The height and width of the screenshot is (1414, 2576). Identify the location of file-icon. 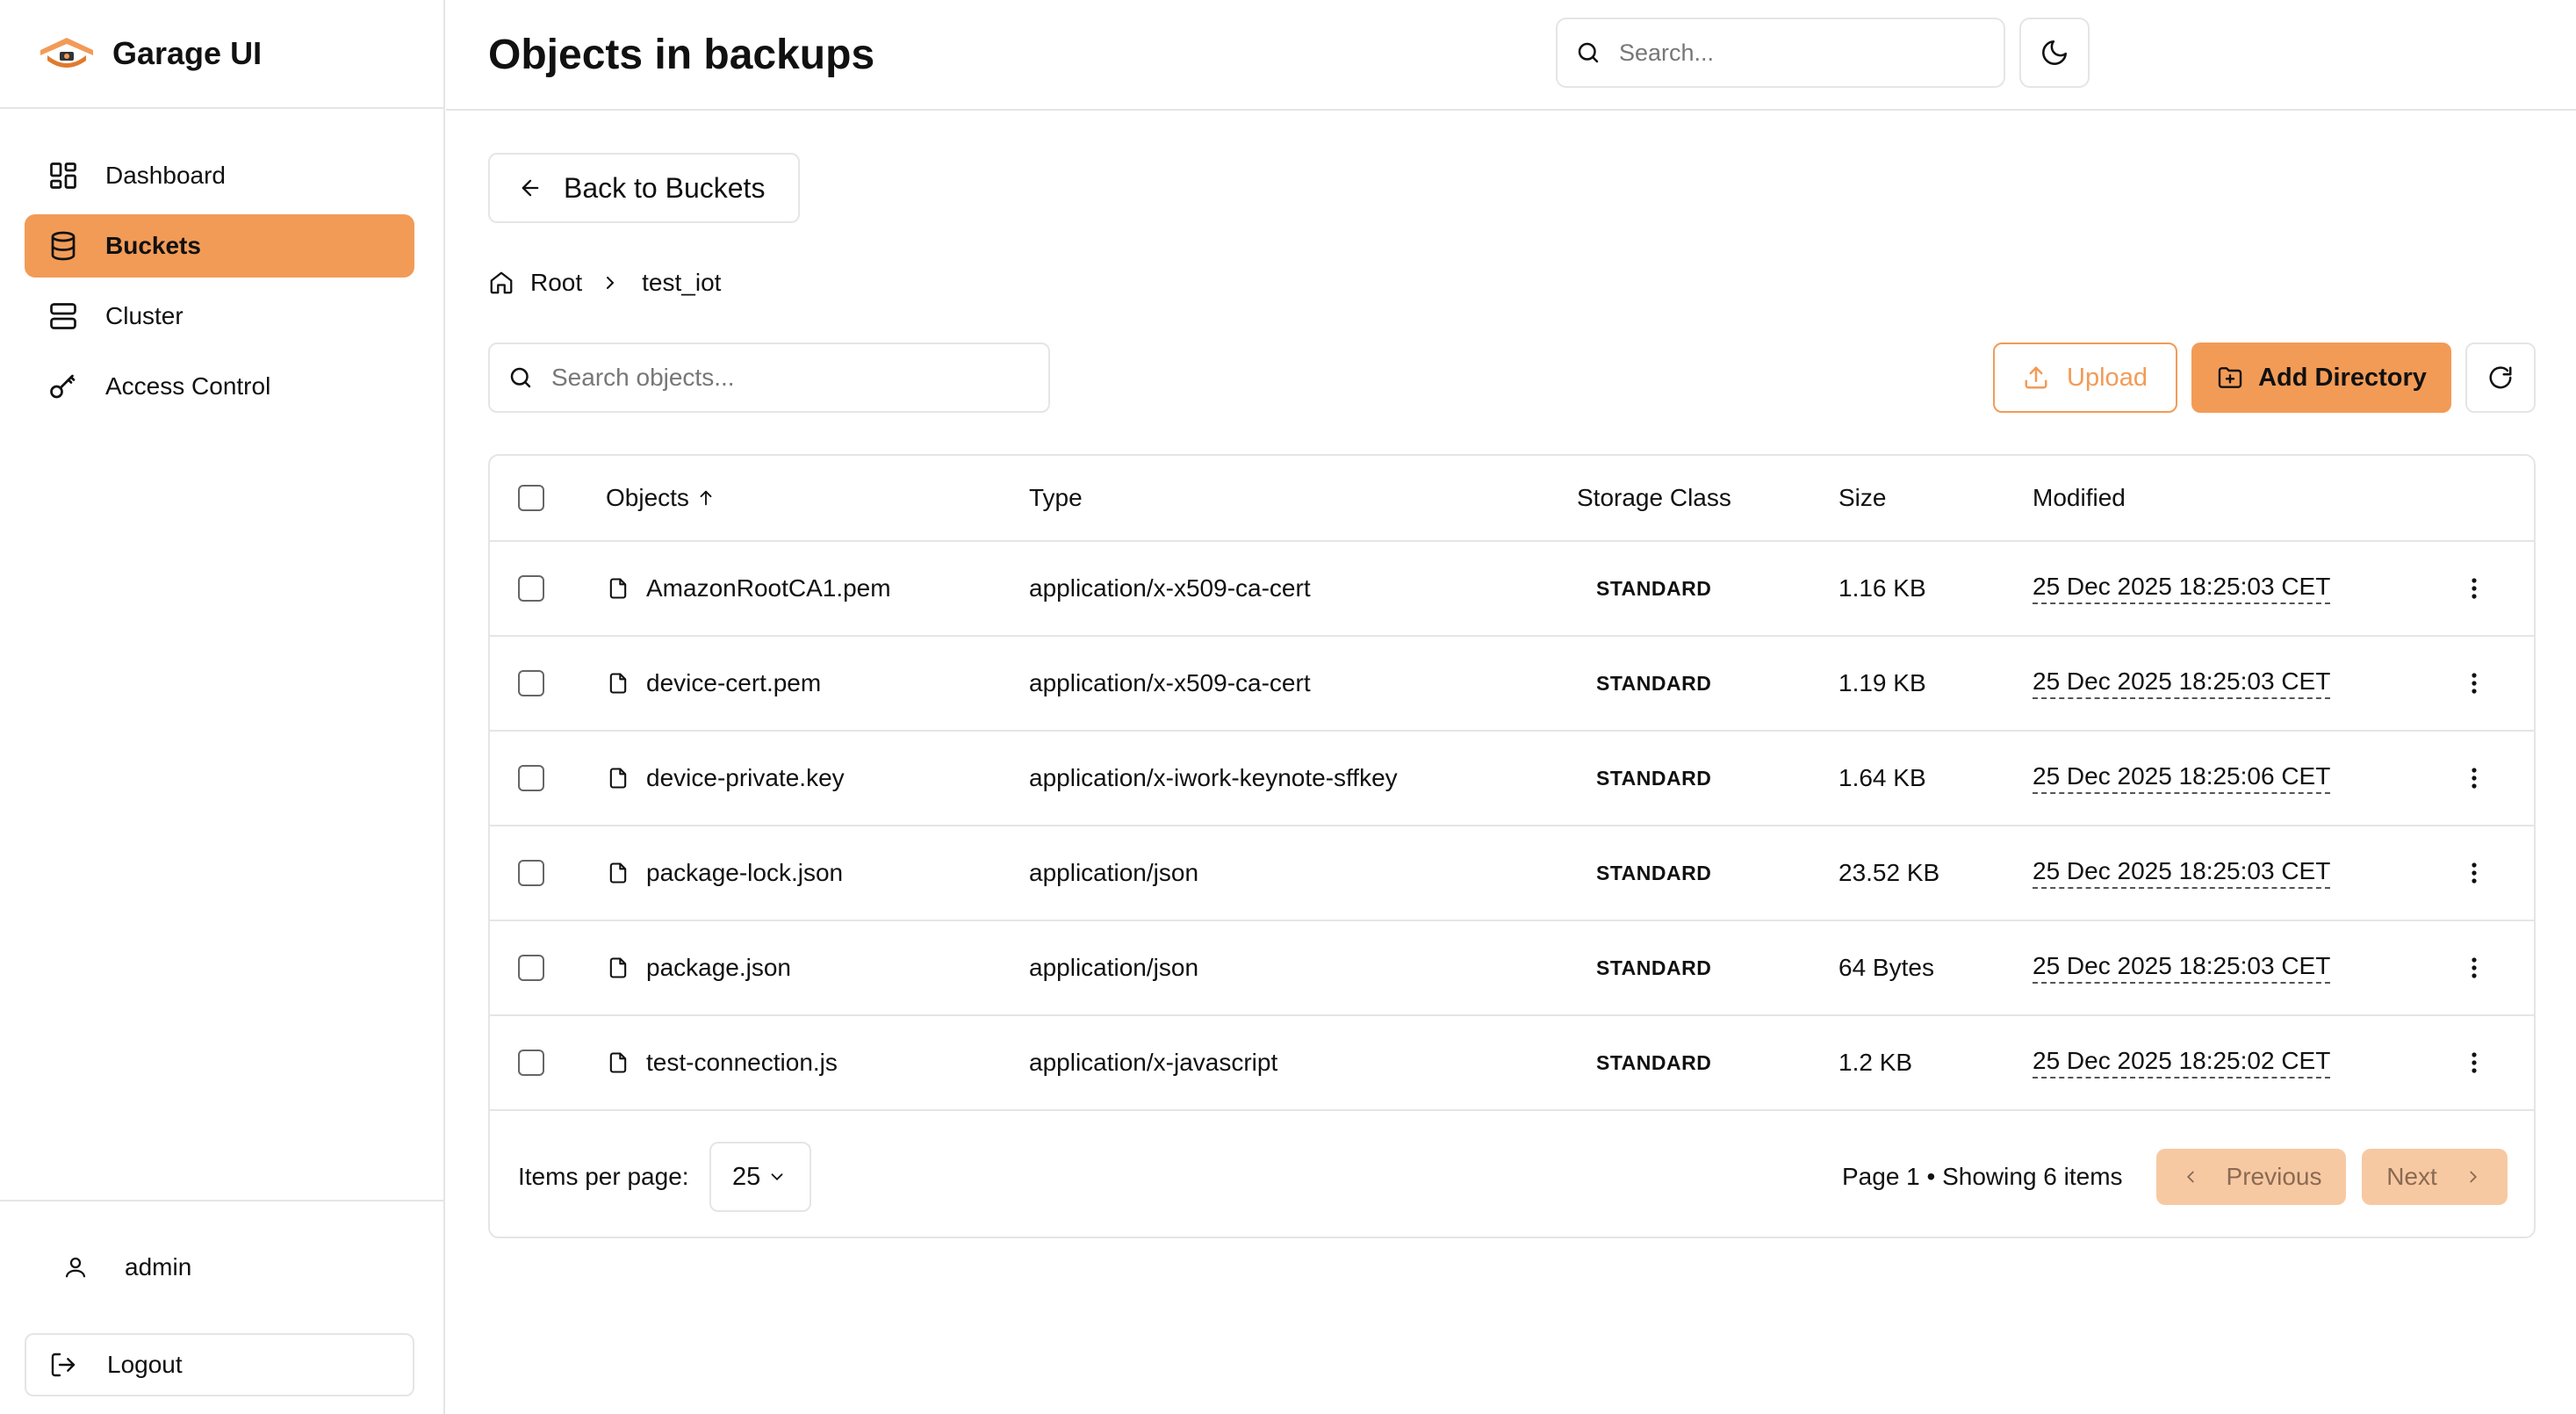
(619, 968).